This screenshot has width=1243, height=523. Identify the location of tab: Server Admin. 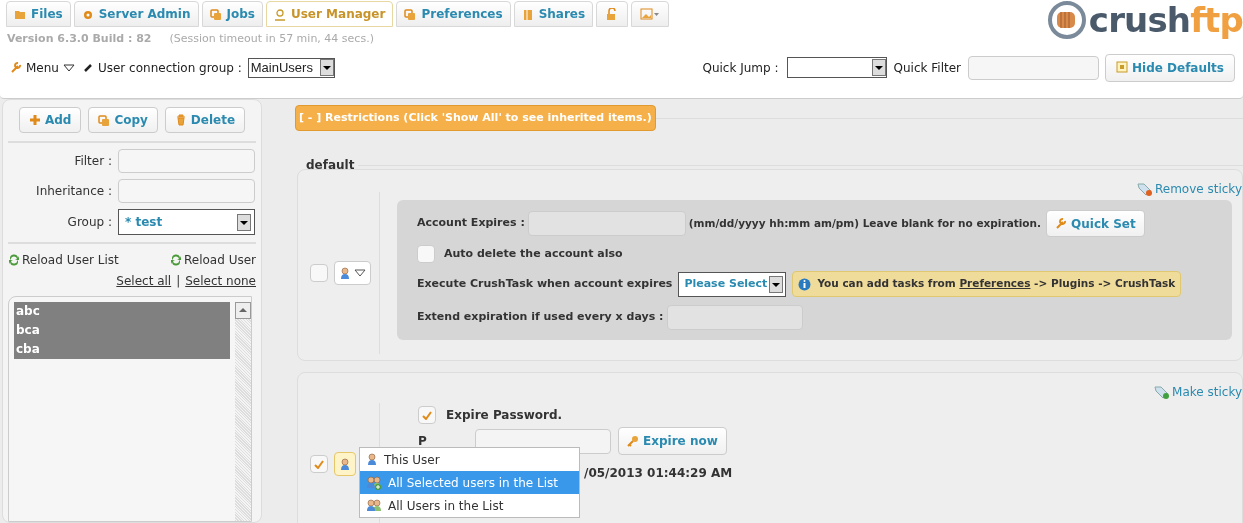
(136, 14).